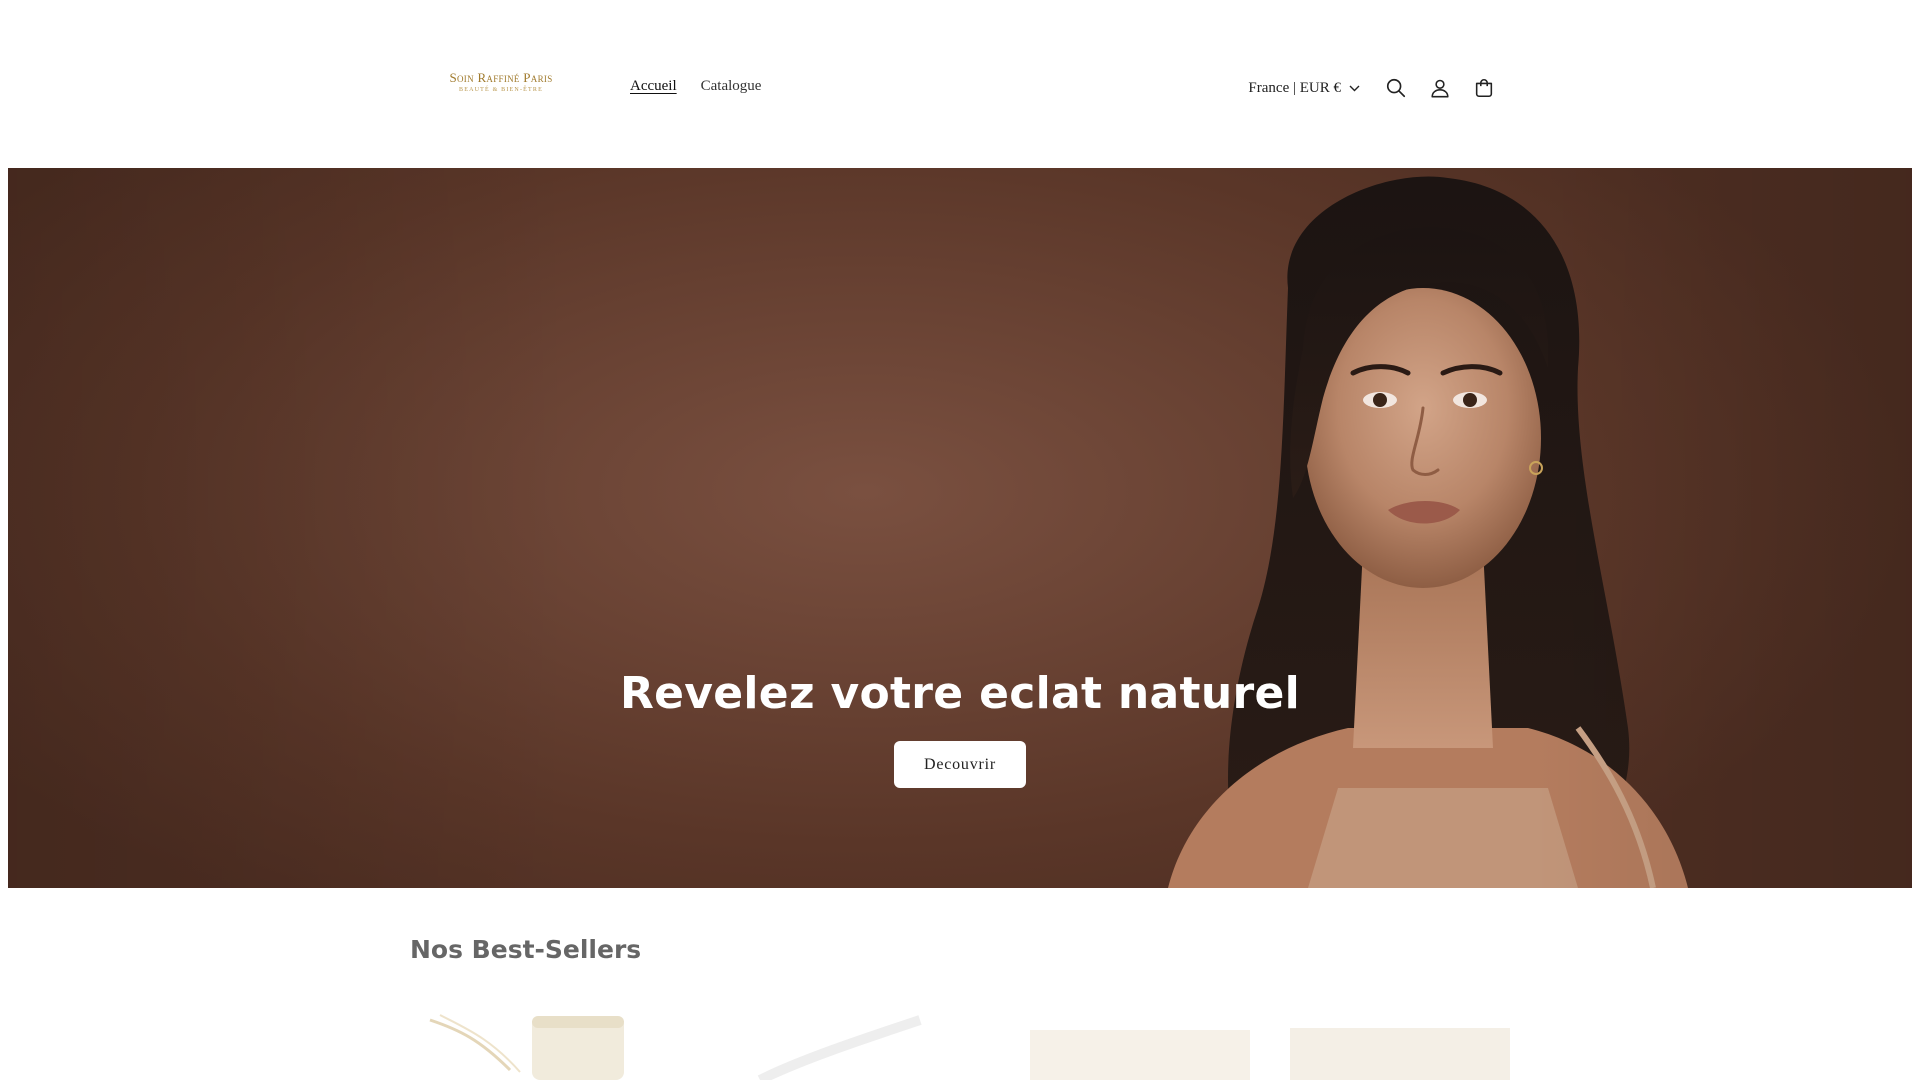 Image resolution: width=1920 pixels, height=1080 pixels. Describe the element at coordinates (960, 764) in the screenshot. I see `discover-button: Decouvrir` at that location.